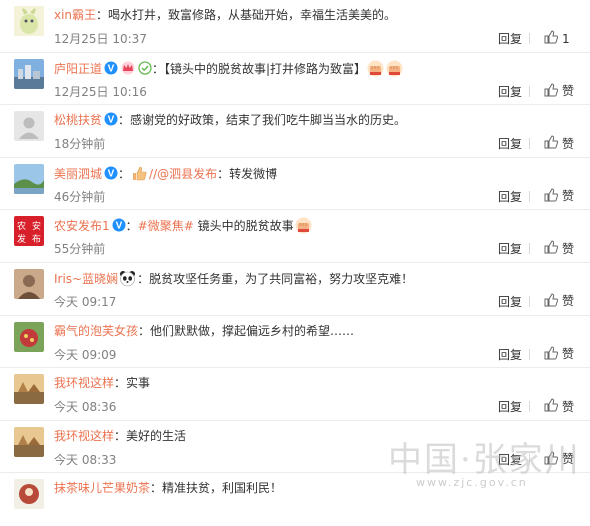 The width and height of the screenshot is (590, 526). Describe the element at coordinates (21, 226) in the screenshot. I see `svg-text: 农` at that location.